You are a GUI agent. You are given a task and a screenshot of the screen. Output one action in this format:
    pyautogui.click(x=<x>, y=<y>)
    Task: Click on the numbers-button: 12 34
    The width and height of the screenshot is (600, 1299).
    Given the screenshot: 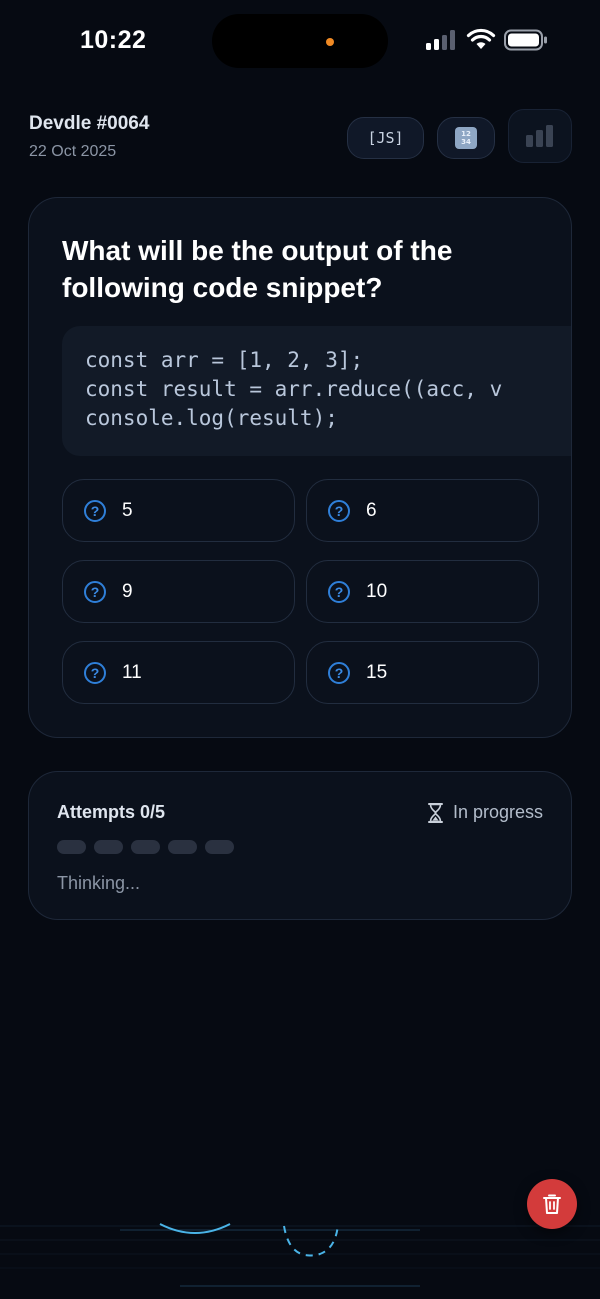 What is the action you would take?
    pyautogui.click(x=466, y=138)
    